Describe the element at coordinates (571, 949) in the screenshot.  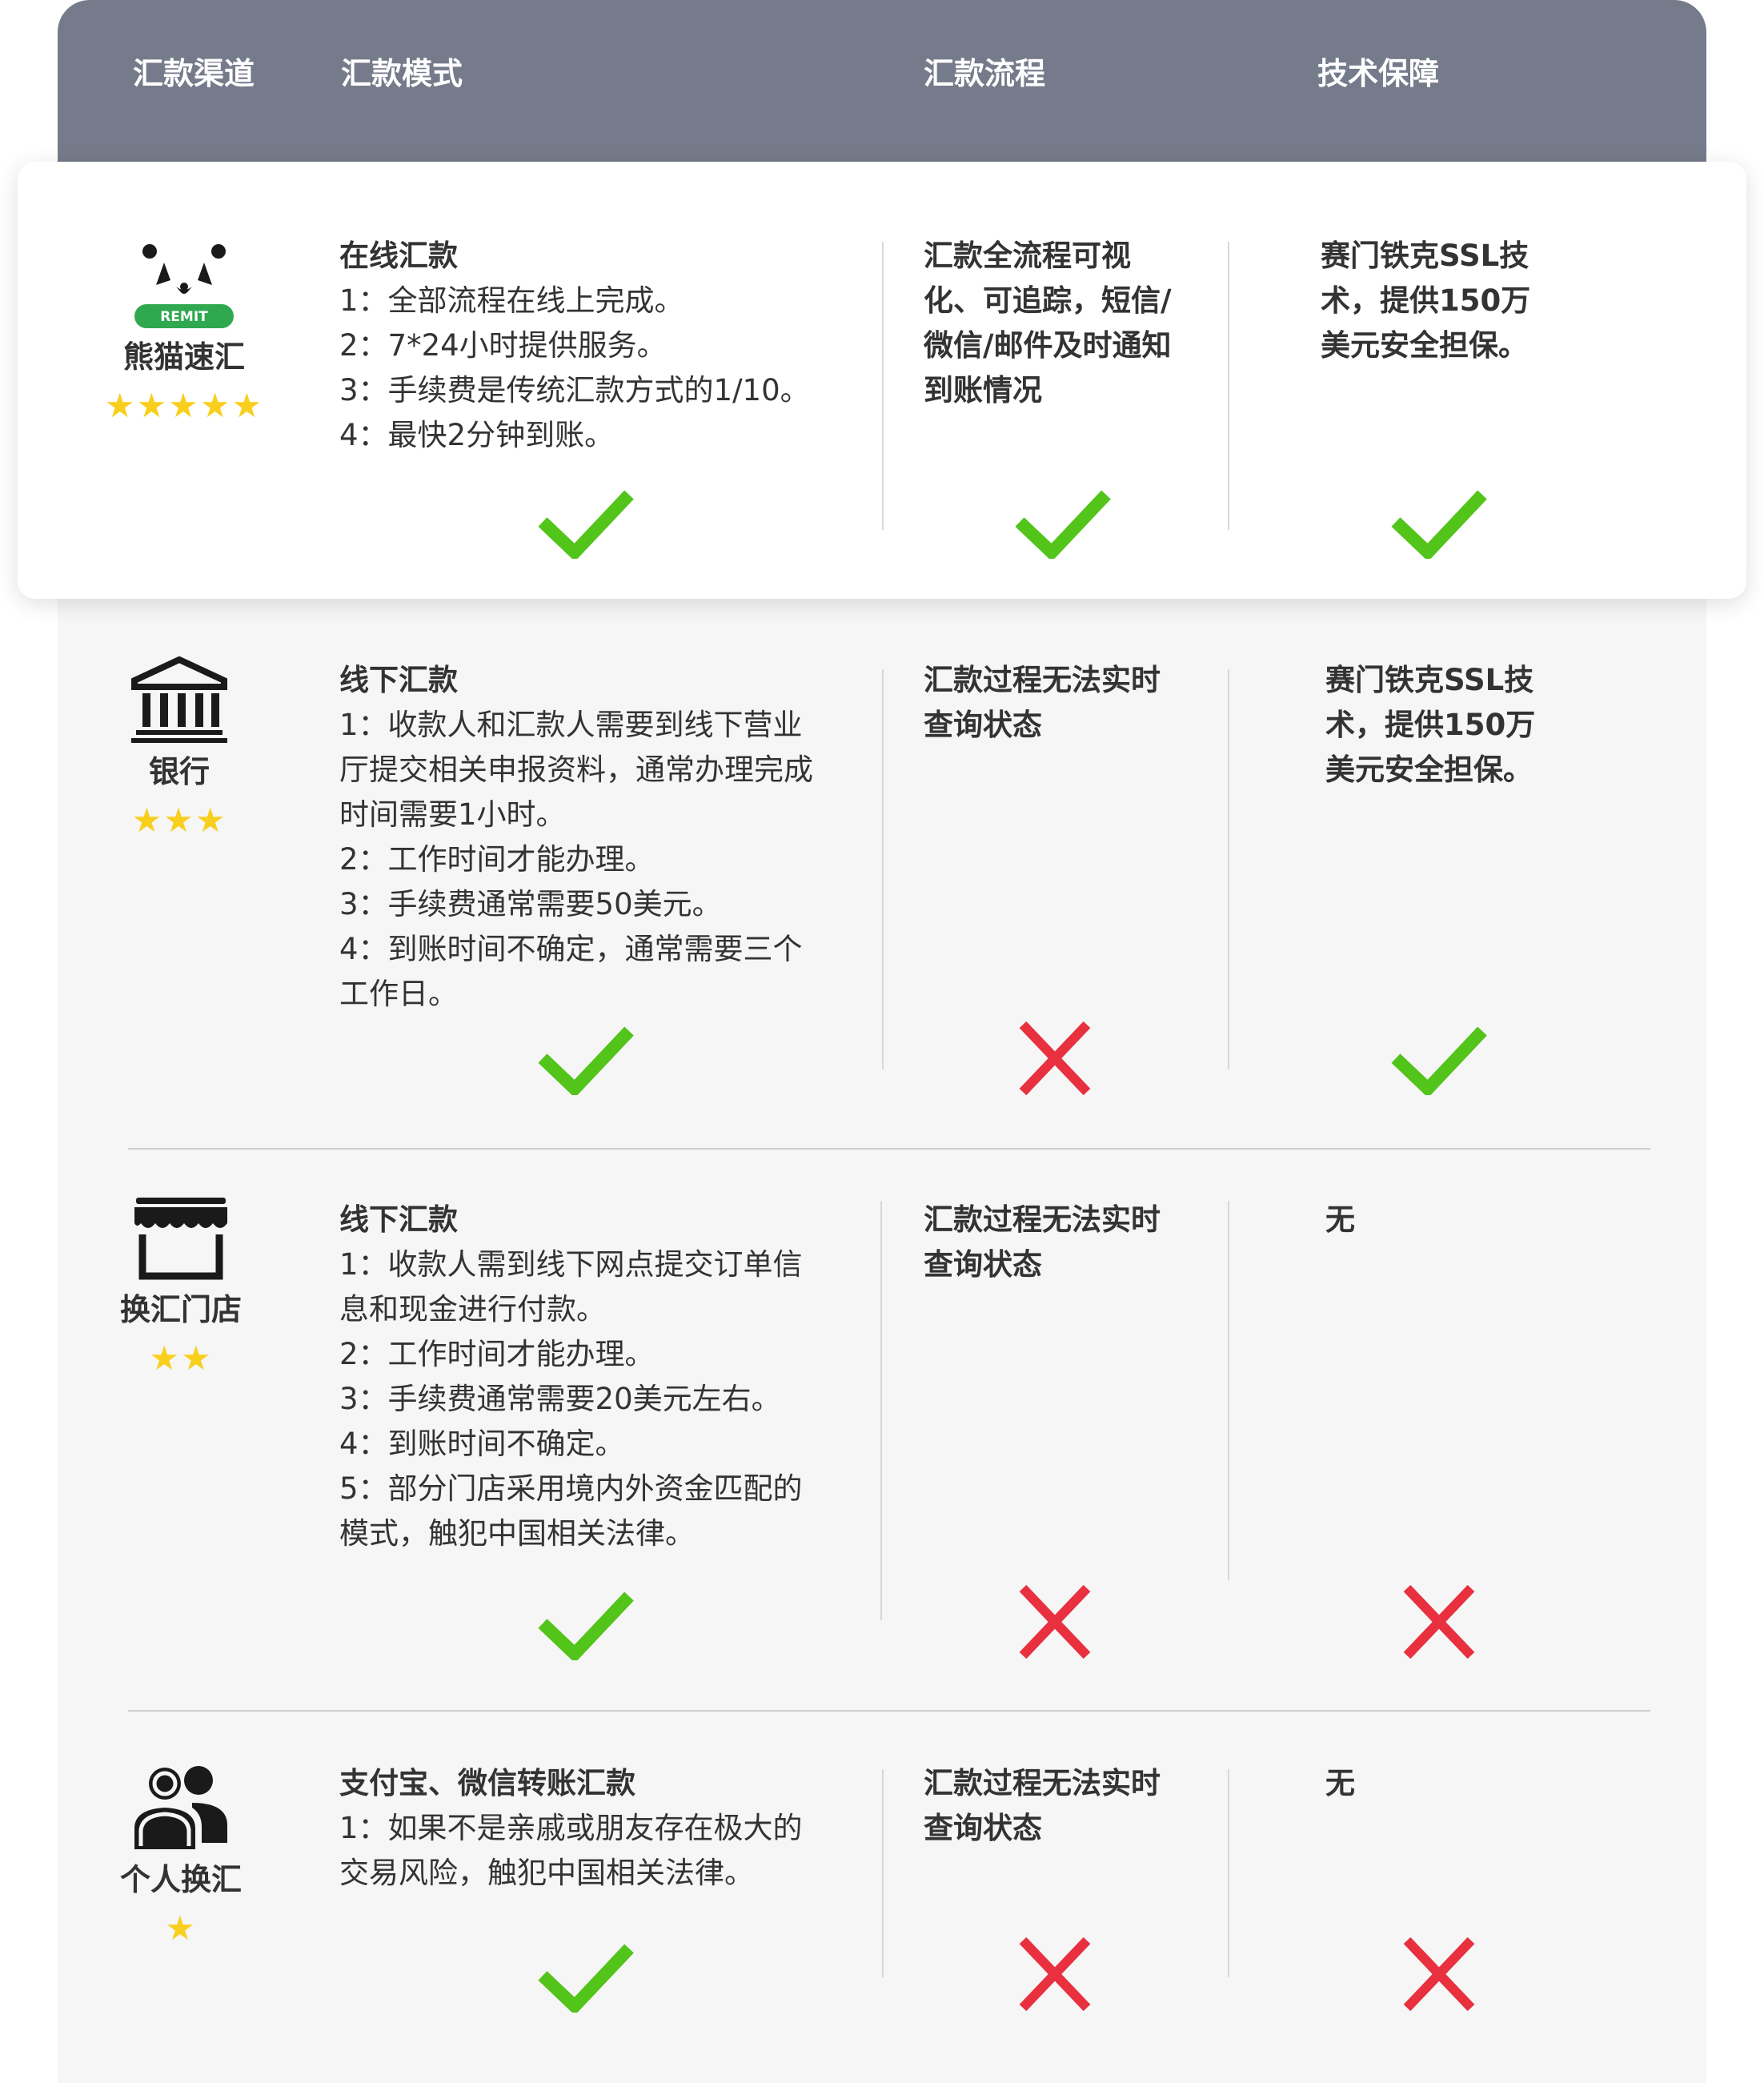
I see `mode-line: 4：到账时间不确定，通常需要三个` at that location.